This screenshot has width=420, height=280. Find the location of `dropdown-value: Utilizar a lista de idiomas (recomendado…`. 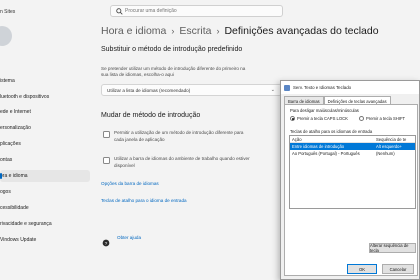

dropdown-value: Utilizar a lista de idiomas (recomendado… is located at coordinates (149, 90).